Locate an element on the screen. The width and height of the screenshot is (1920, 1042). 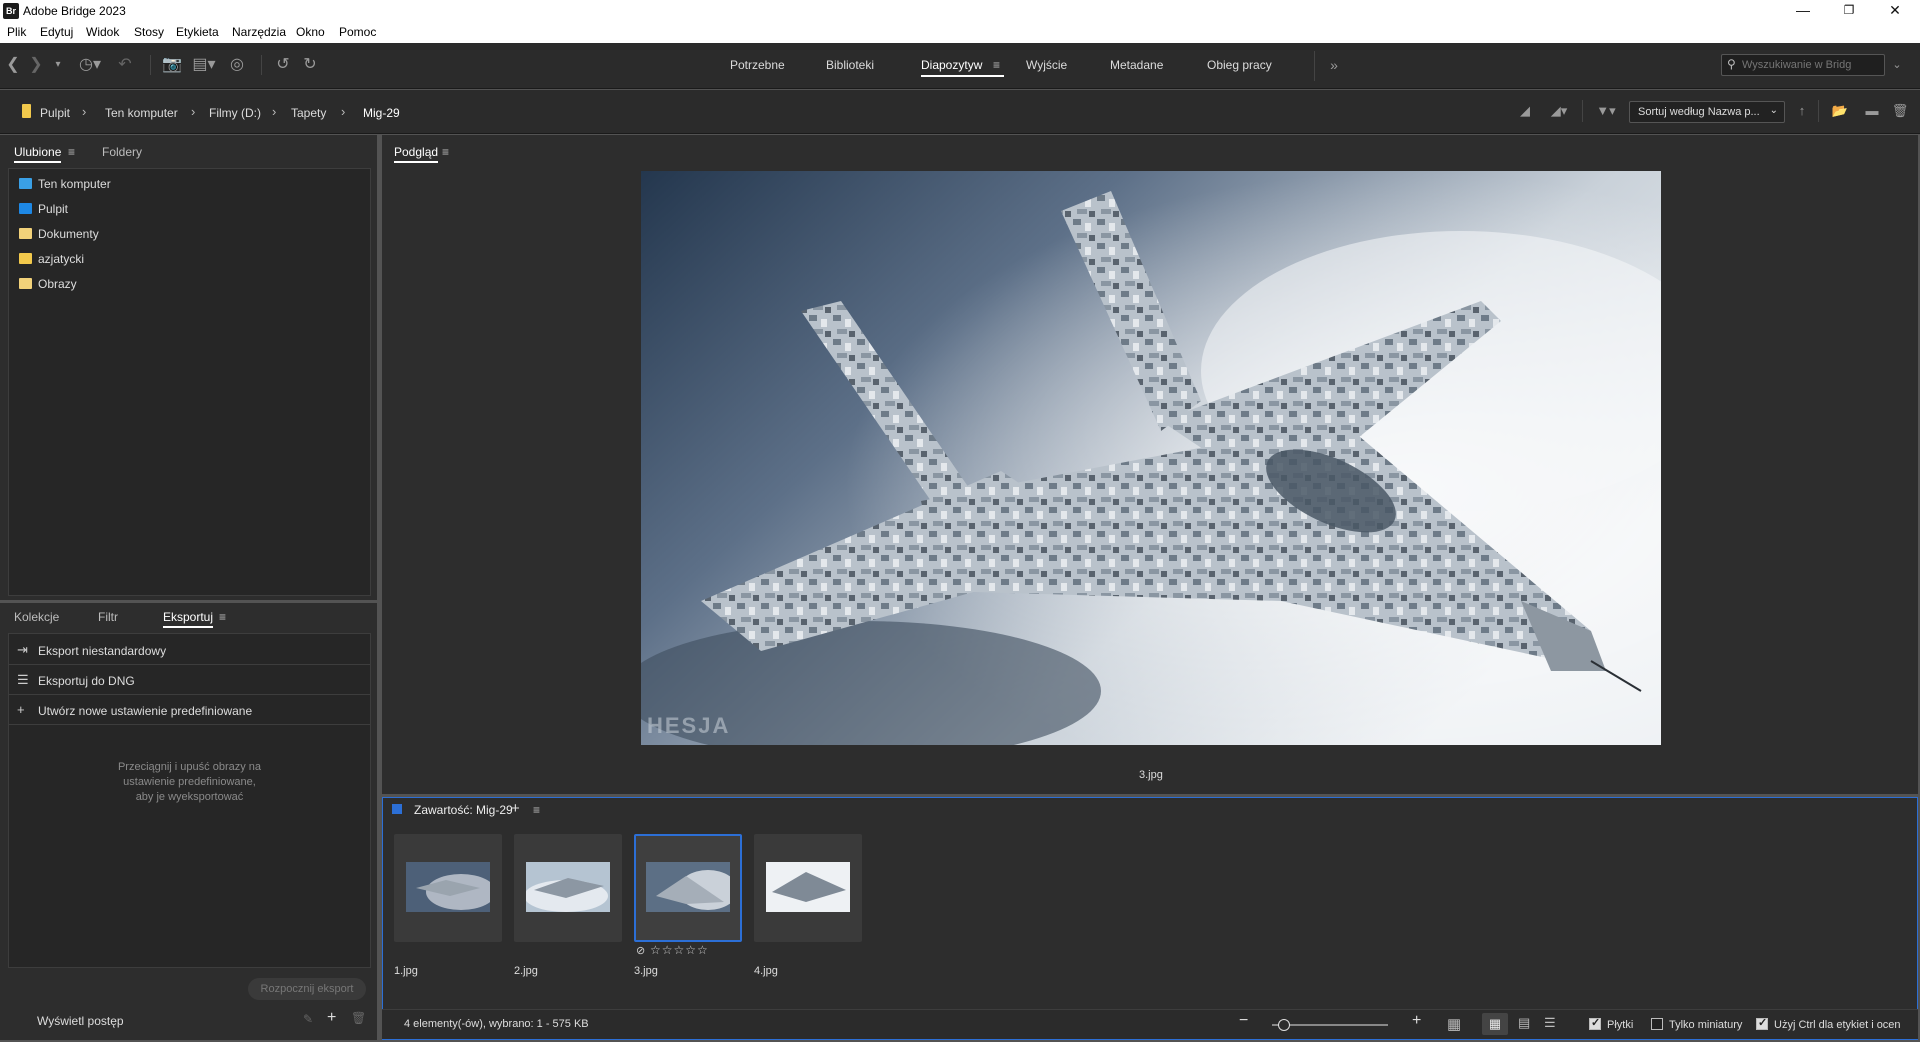
favorite-pulpit: Pulpit is located at coordinates (43, 211).